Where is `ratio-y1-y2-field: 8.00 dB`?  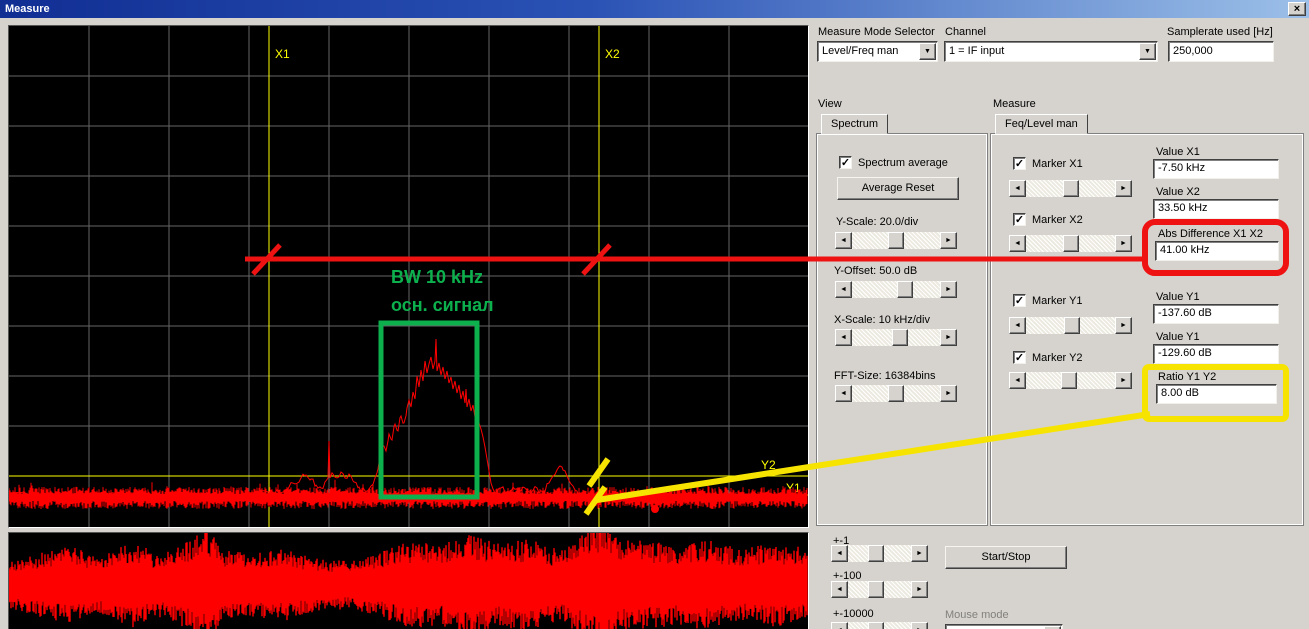
ratio-y1-y2-field: 8.00 dB is located at coordinates (1216, 394).